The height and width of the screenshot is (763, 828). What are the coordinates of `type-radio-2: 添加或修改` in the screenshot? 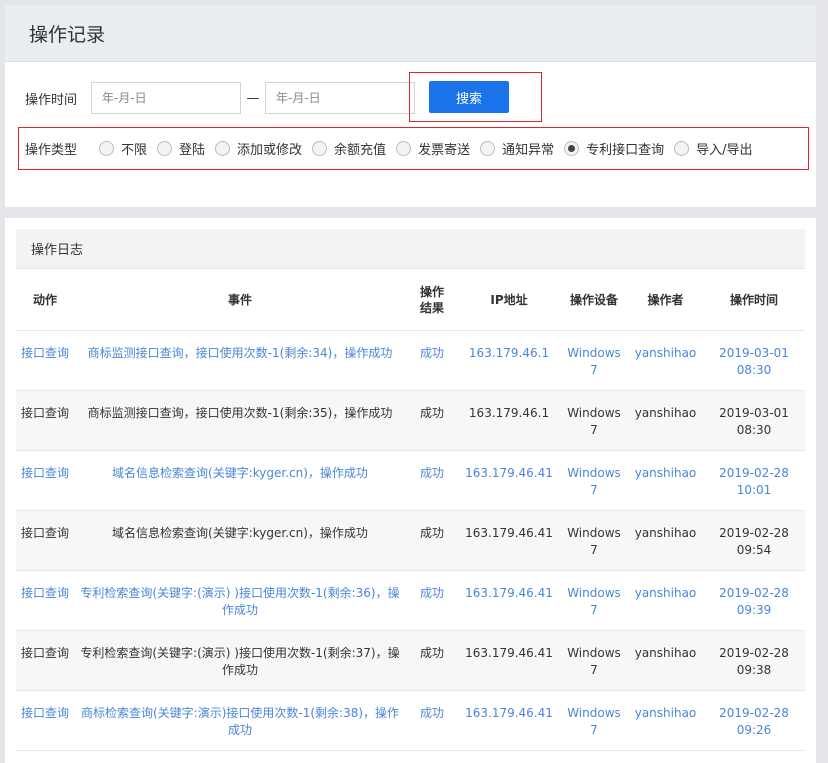 It's located at (258, 148).